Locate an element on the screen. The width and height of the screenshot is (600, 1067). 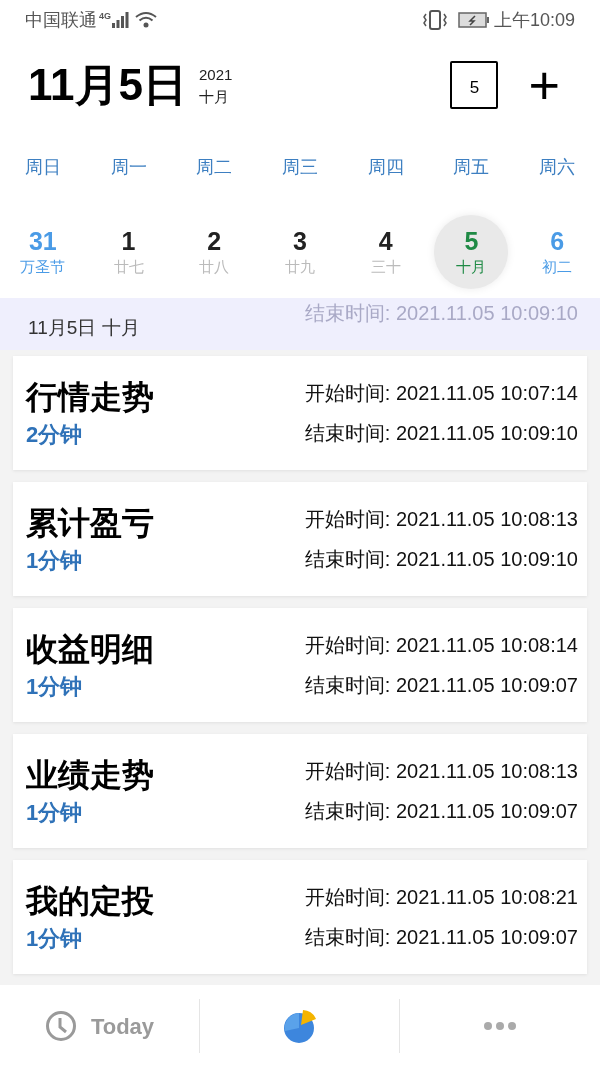
entry-title: 累计盈亏 is located at coordinates (90, 523).